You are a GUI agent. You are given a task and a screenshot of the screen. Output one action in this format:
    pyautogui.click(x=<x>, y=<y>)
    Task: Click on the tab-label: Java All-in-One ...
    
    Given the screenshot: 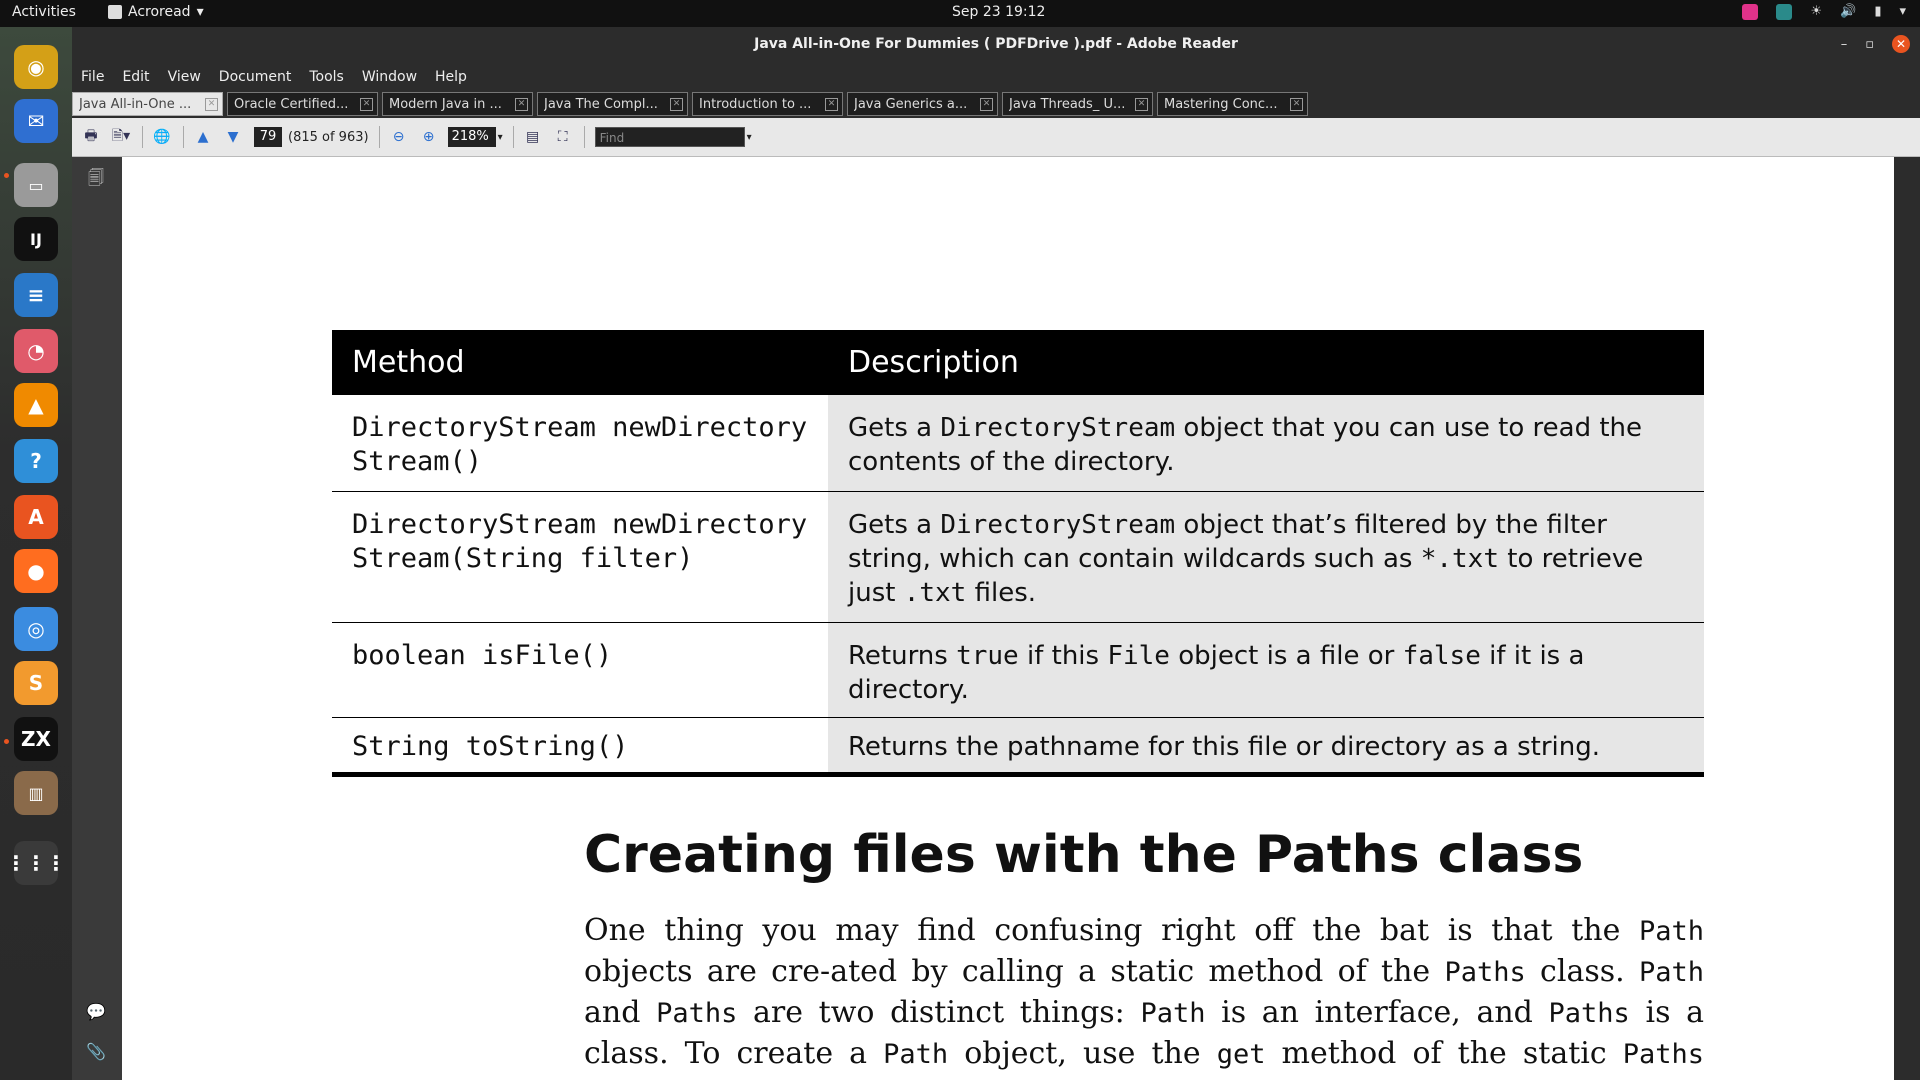 What is the action you would take?
    pyautogui.click(x=135, y=104)
    